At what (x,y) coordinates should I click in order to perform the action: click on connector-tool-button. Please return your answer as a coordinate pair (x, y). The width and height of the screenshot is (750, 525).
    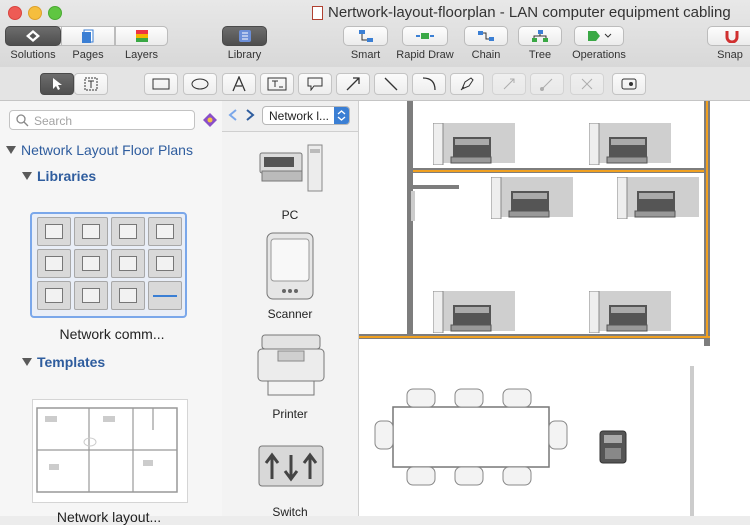
    Looking at the image, I should click on (509, 84).